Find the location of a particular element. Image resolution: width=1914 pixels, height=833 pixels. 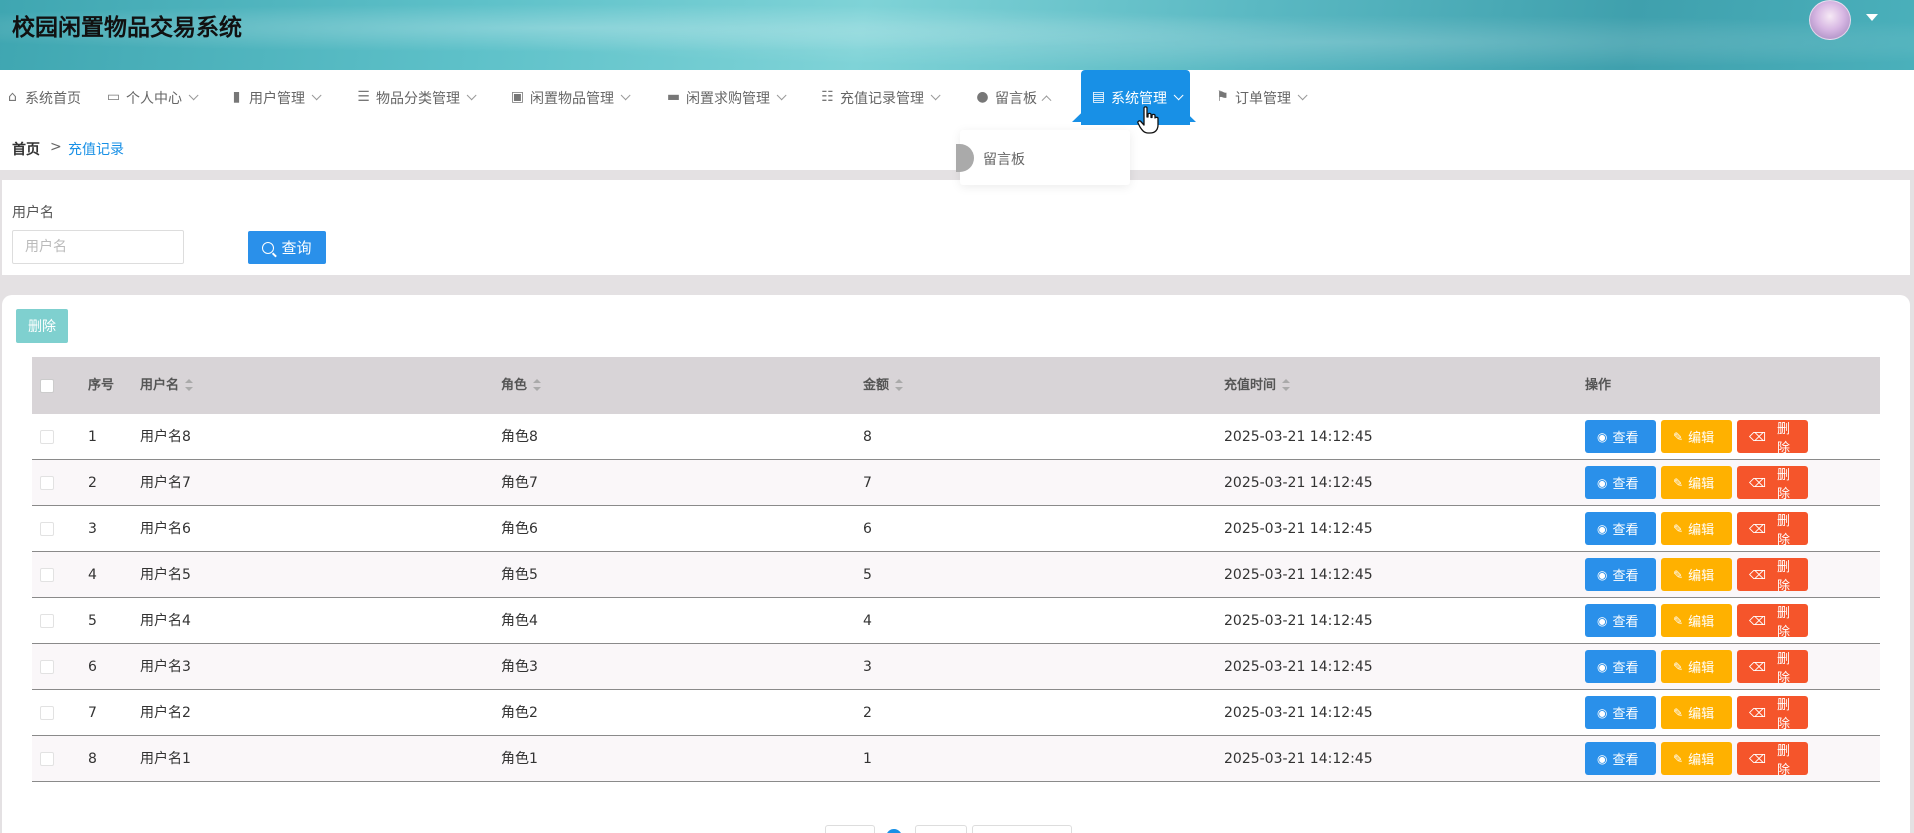

cell-role: 角色8 is located at coordinates (519, 437).